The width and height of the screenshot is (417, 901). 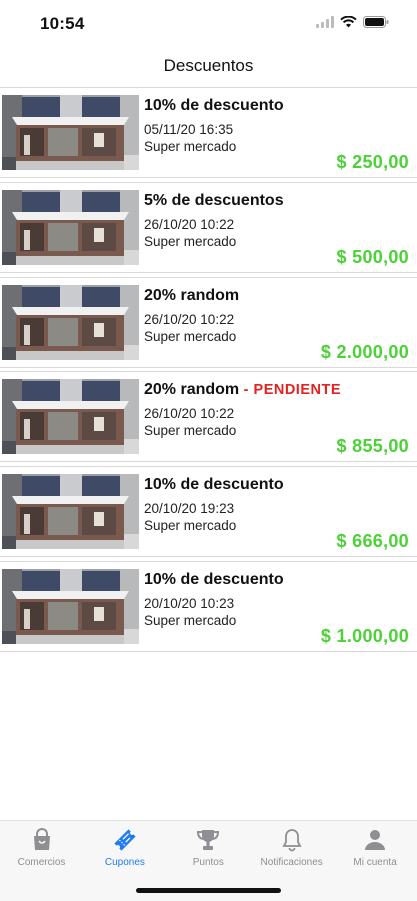 I want to click on bell-icon, so click(x=292, y=840).